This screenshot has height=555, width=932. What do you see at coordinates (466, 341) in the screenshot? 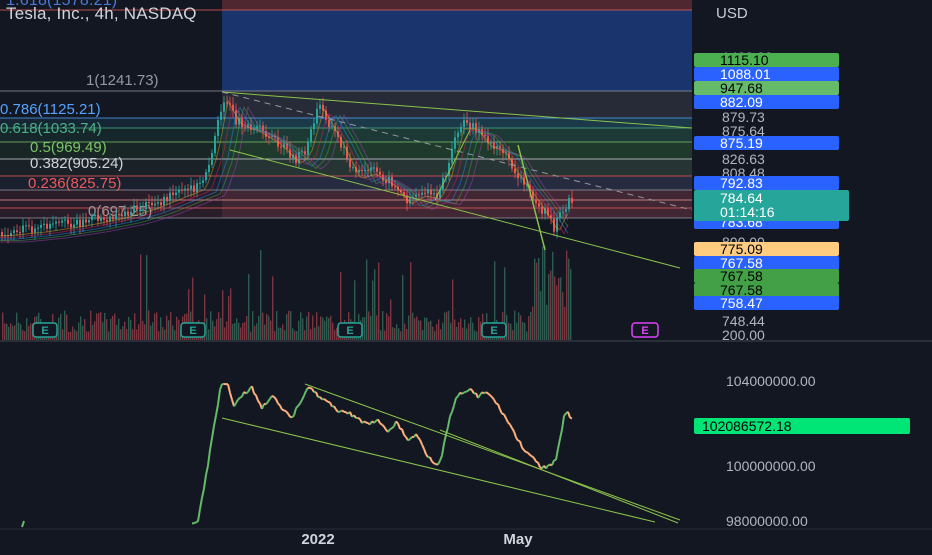
I see `pane-separator` at bounding box center [466, 341].